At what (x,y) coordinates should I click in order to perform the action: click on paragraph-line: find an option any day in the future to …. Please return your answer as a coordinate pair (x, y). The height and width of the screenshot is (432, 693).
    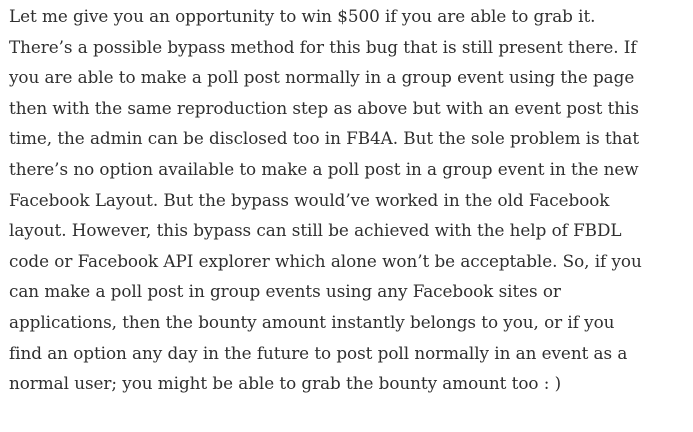
    Looking at the image, I should click on (318, 352).